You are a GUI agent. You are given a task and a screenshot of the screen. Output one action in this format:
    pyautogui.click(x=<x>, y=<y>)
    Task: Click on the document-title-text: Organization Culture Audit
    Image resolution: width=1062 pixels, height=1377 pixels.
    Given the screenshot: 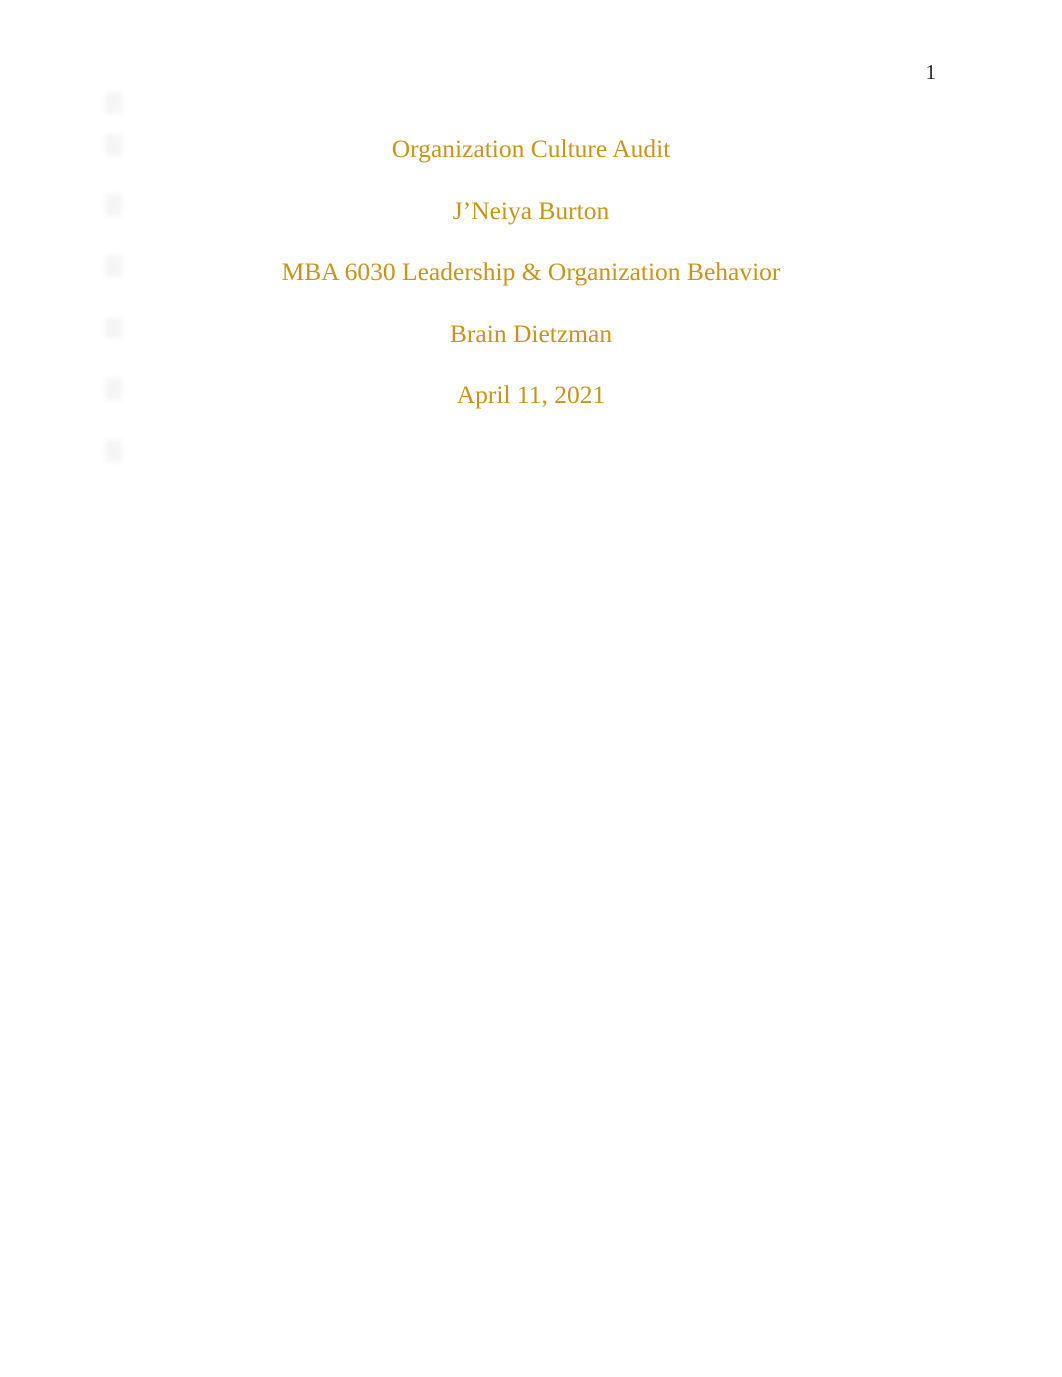 What is the action you would take?
    pyautogui.click(x=531, y=148)
    